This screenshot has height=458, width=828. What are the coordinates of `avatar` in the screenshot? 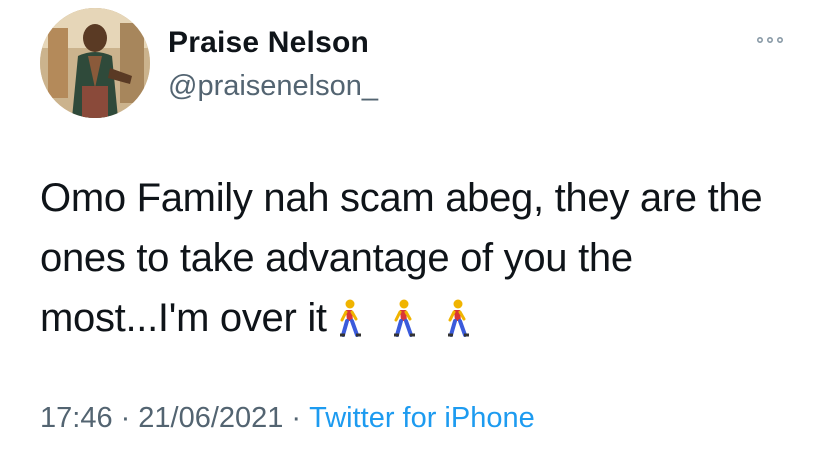 It's located at (95, 63).